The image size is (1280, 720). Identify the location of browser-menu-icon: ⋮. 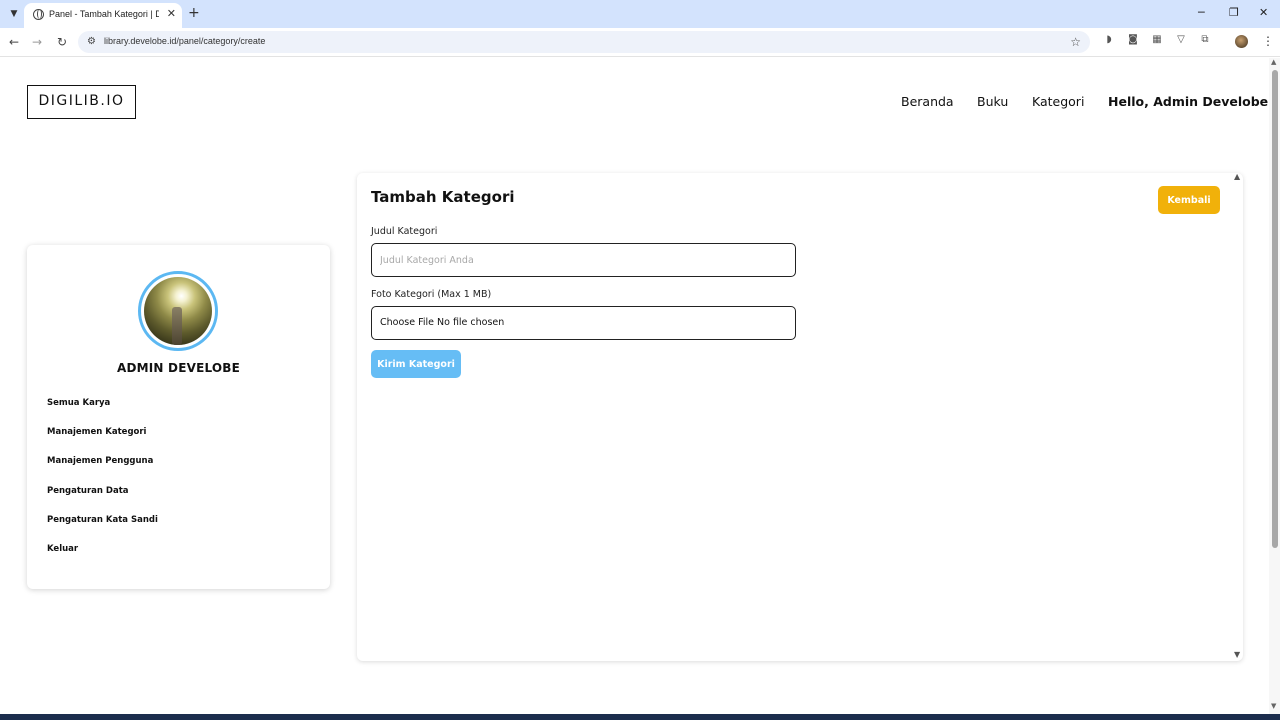
(1268, 41).